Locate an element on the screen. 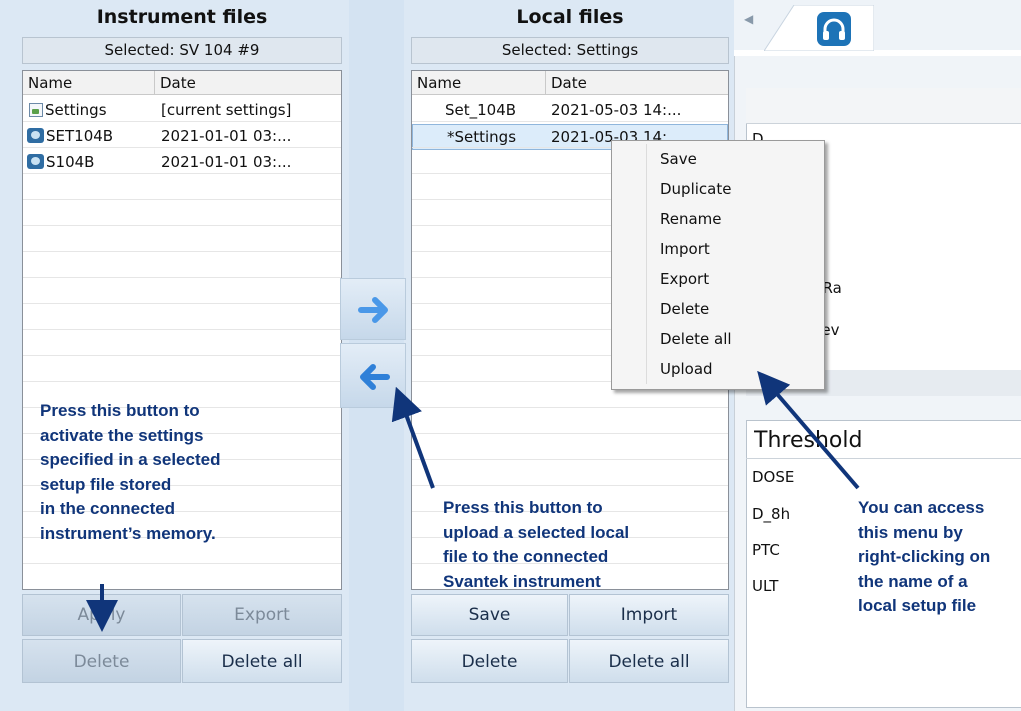 The height and width of the screenshot is (711, 1021). menu-pointer-arrow is located at coordinates (808, 430).